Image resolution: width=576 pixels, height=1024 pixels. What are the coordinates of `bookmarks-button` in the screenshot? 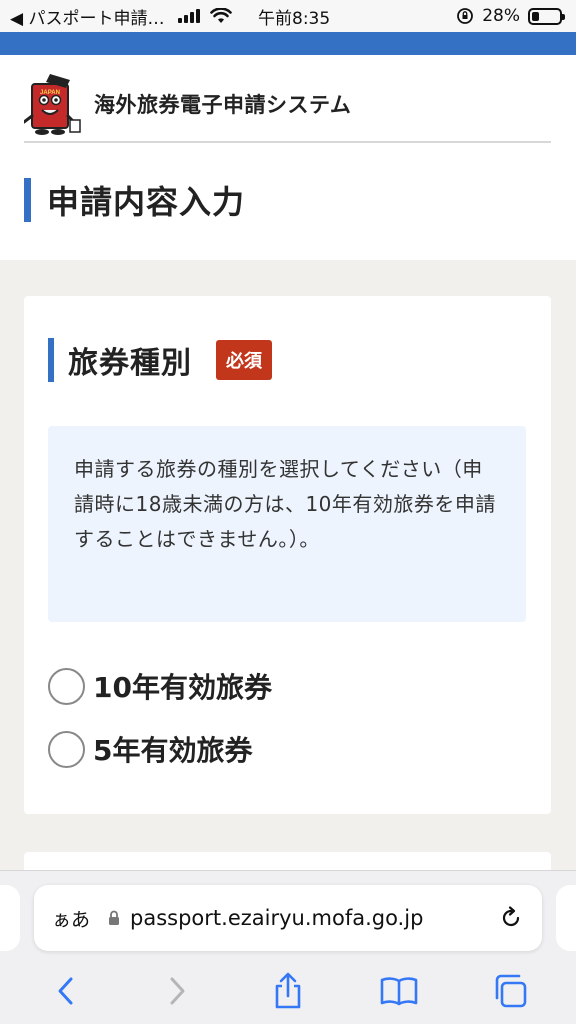 It's located at (399, 991).